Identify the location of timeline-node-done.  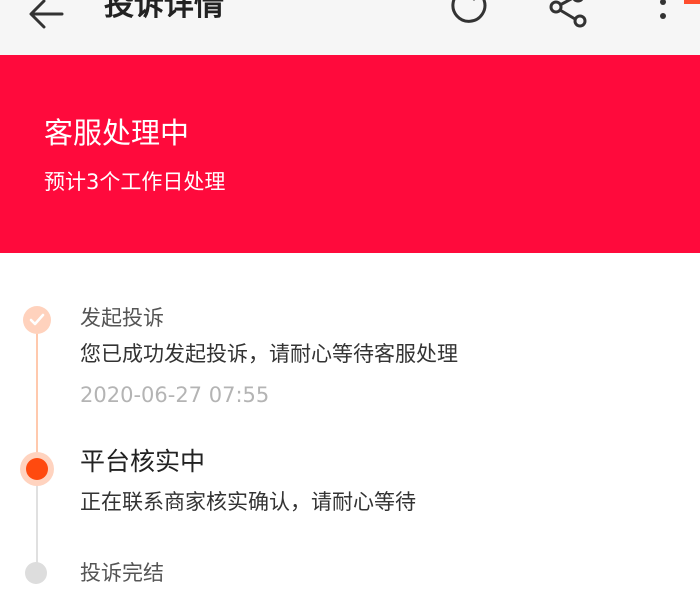
(37, 320).